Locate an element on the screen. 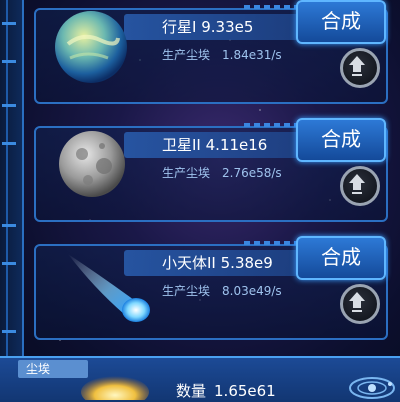  planet-icon is located at coordinates (91, 47).